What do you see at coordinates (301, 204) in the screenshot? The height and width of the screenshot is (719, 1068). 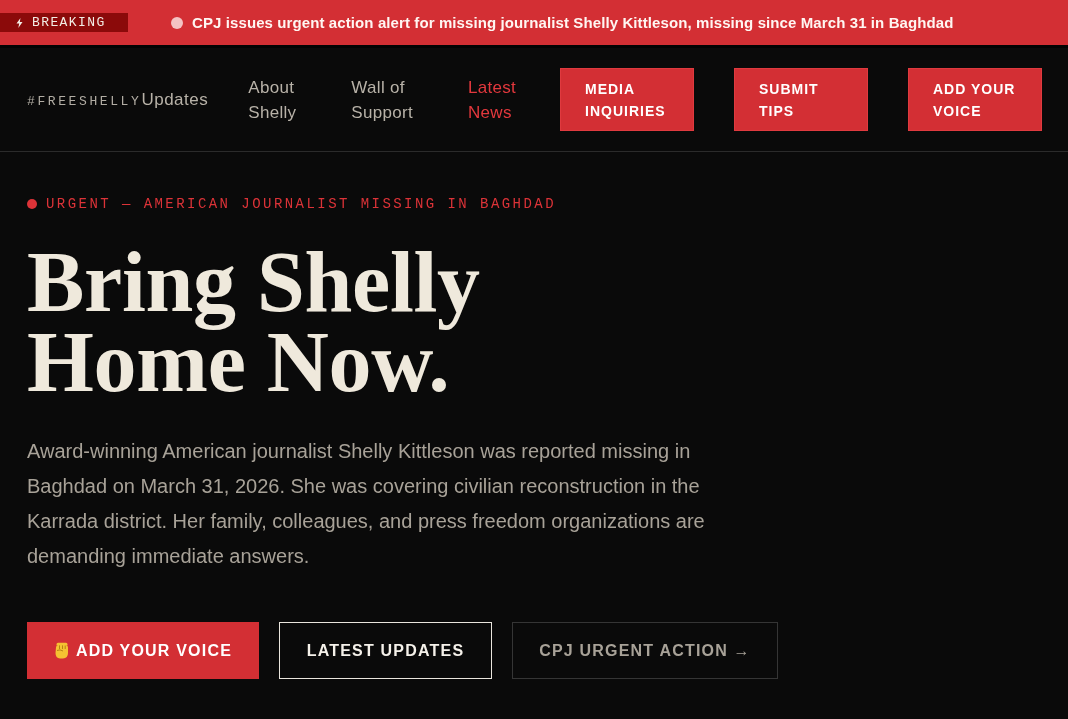 I see `urgent-eyebrow: URGENT — AMERICAN JOURNALIST MISSING IN BAGHDAD` at bounding box center [301, 204].